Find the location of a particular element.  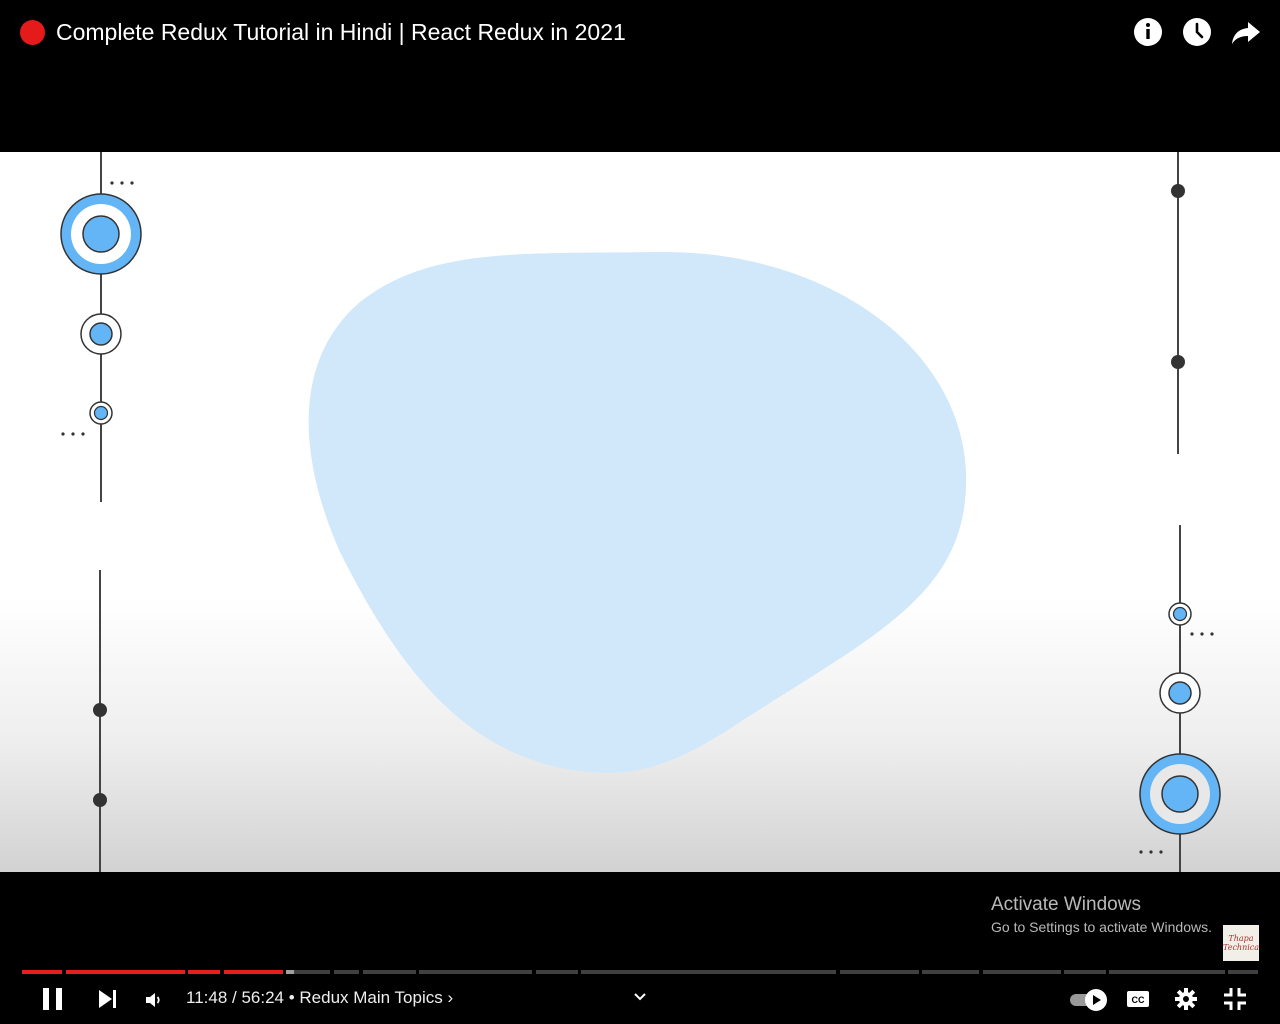

chevron-down-icon is located at coordinates (640, 997).